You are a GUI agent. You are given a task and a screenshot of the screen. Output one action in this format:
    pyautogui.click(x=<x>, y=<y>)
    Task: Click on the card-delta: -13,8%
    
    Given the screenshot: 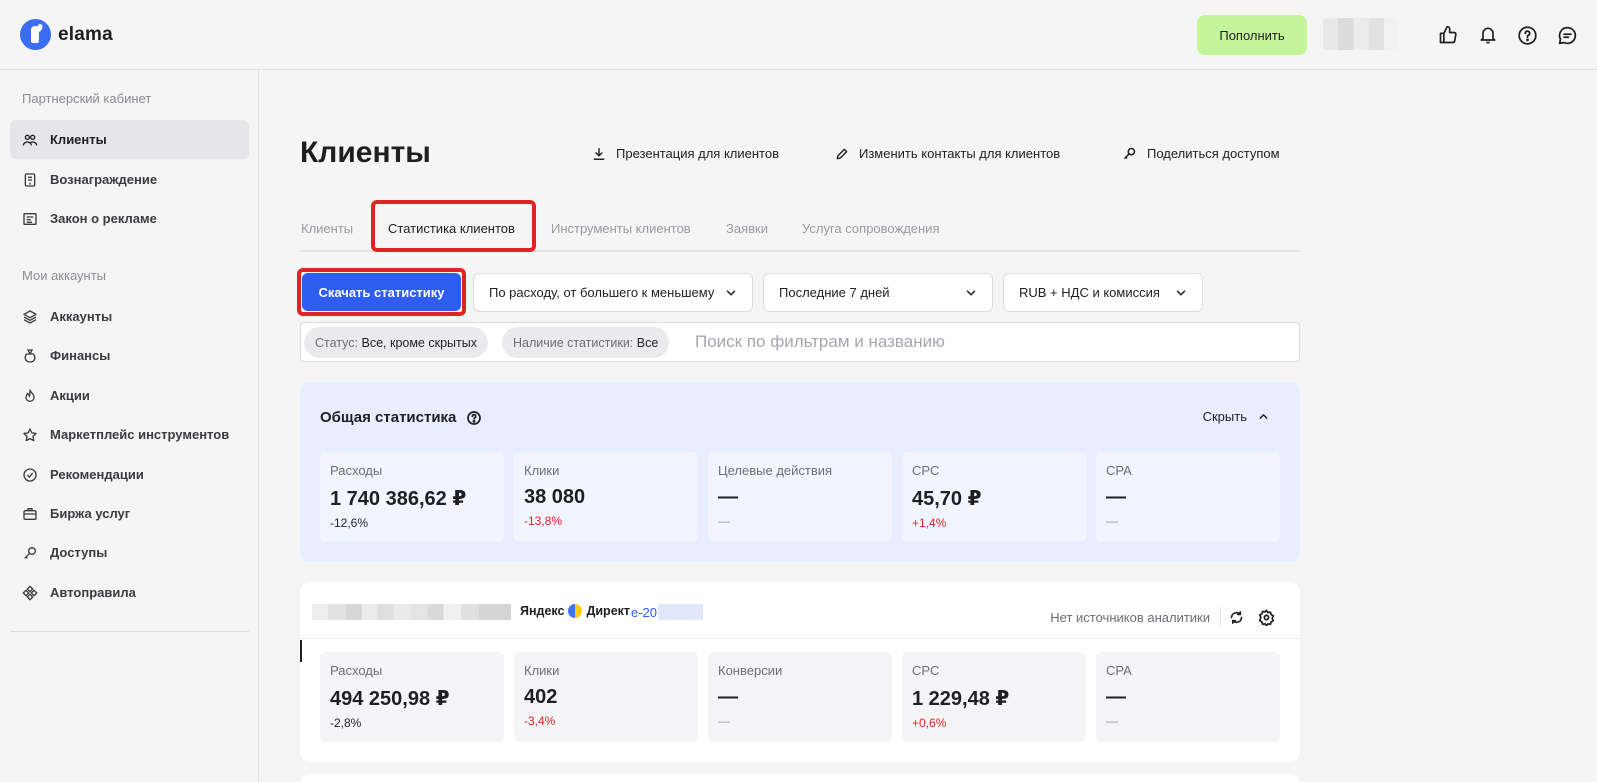 What is the action you would take?
    pyautogui.click(x=543, y=521)
    